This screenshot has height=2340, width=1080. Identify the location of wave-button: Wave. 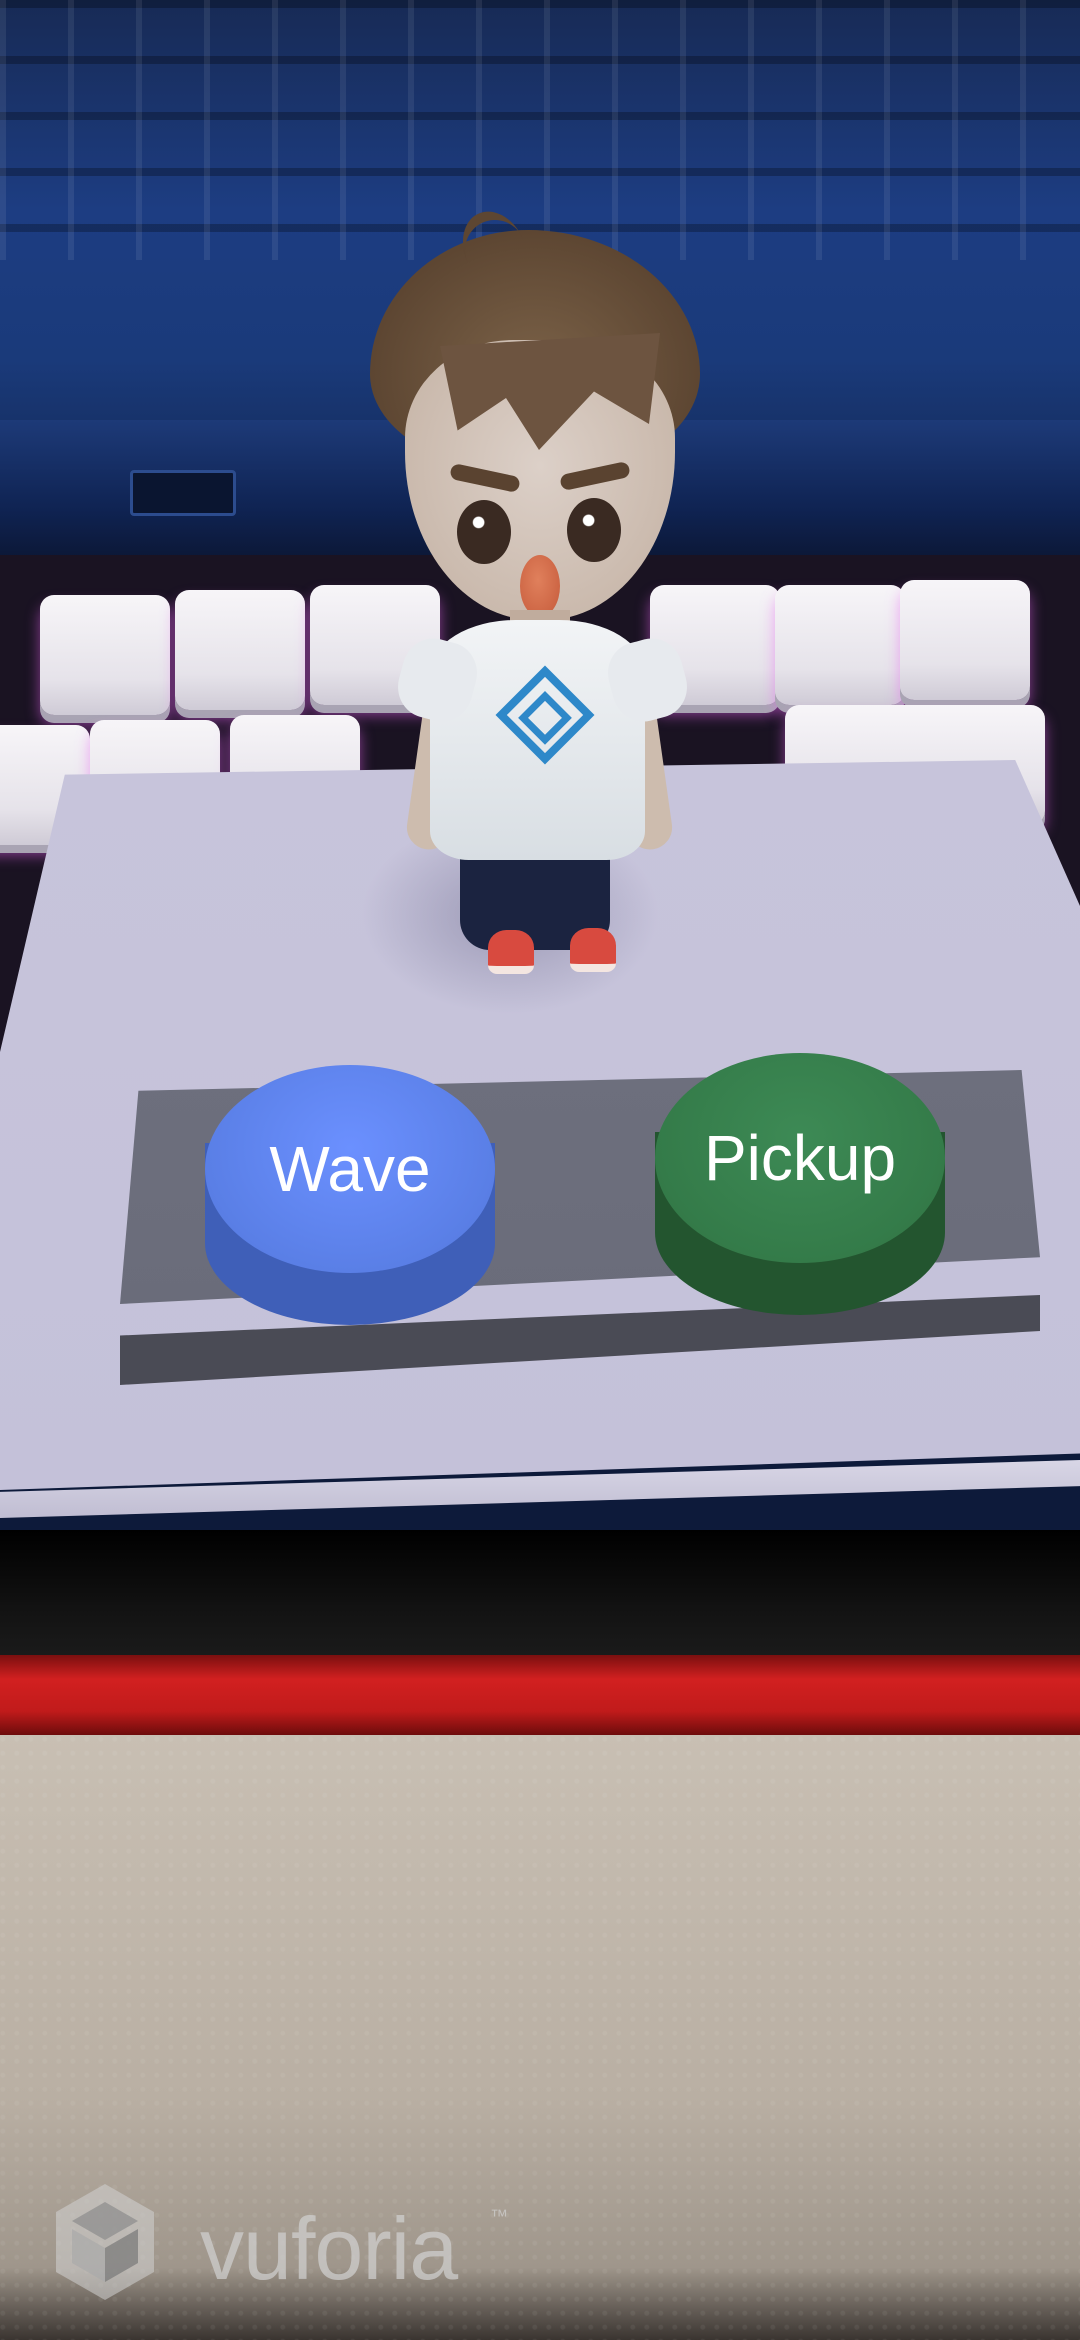
(350, 1195).